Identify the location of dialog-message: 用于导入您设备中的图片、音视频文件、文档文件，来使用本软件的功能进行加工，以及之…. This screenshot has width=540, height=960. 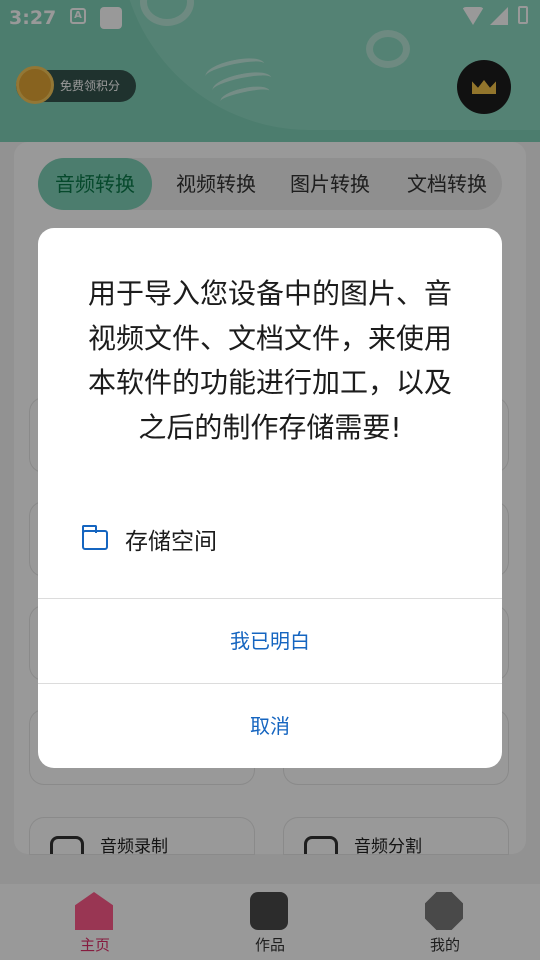
(269, 360).